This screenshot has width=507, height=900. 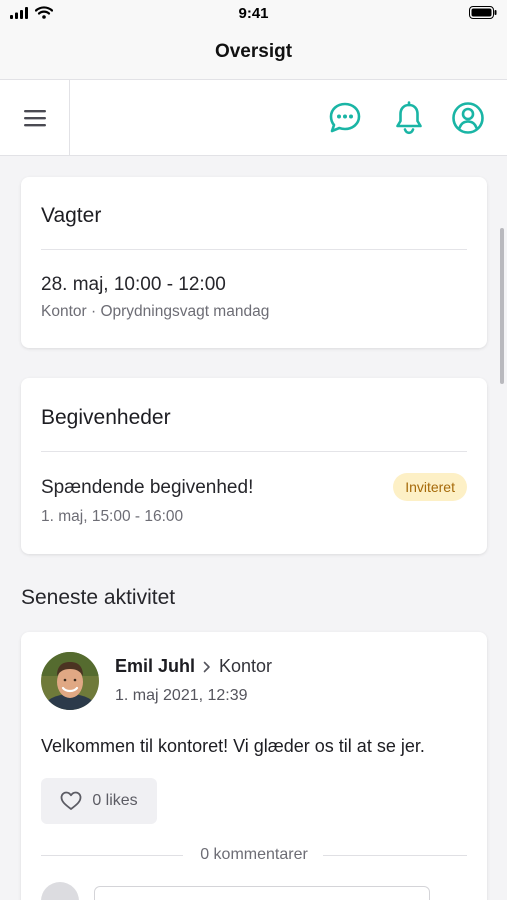 I want to click on heart-icon, so click(x=71, y=800).